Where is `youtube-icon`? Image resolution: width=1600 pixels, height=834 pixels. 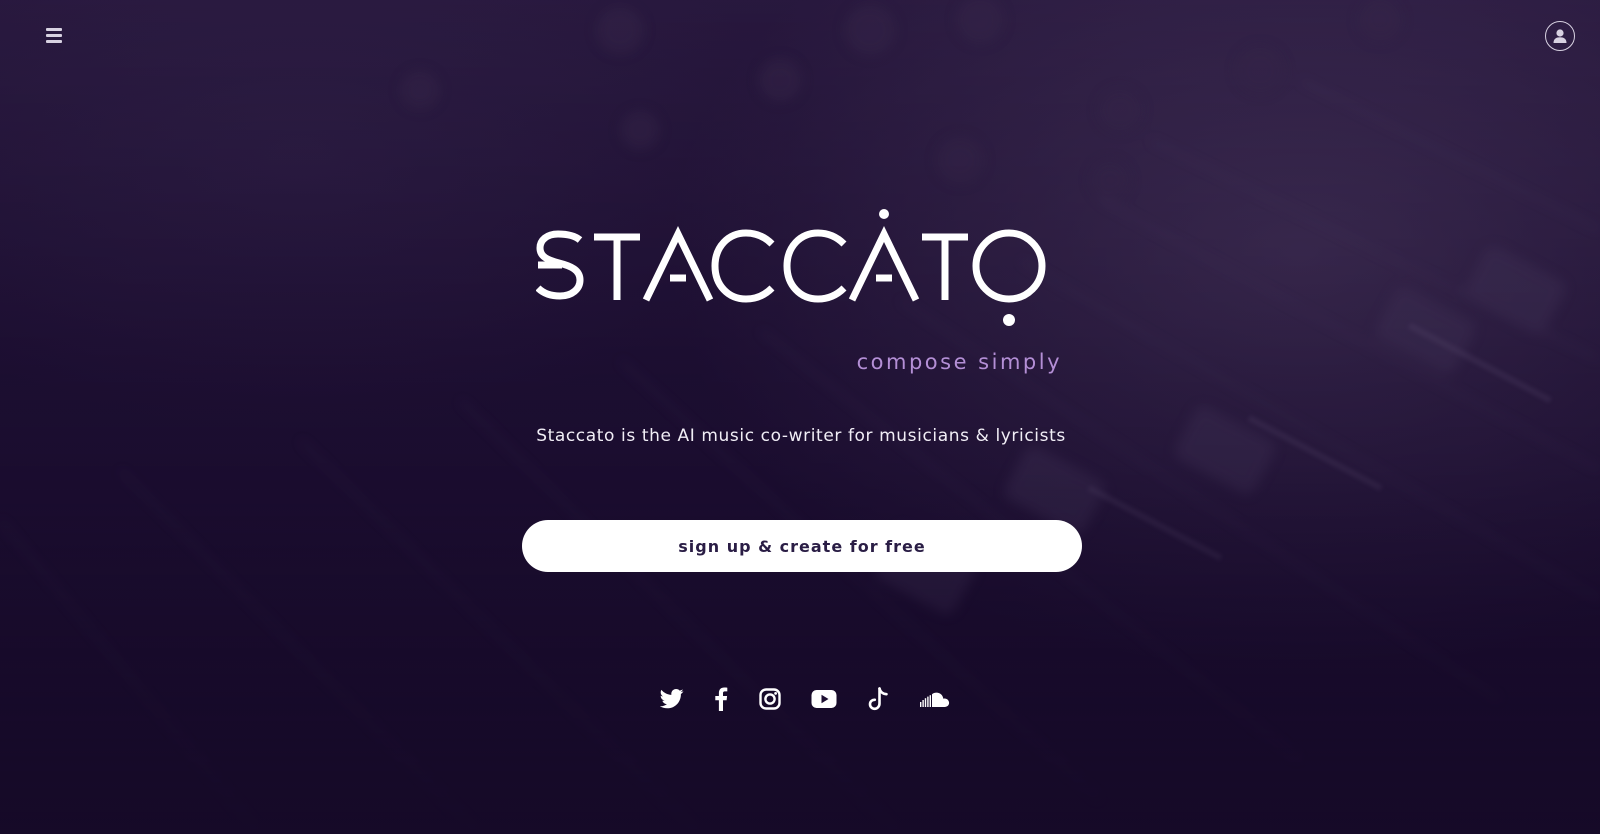 youtube-icon is located at coordinates (824, 699).